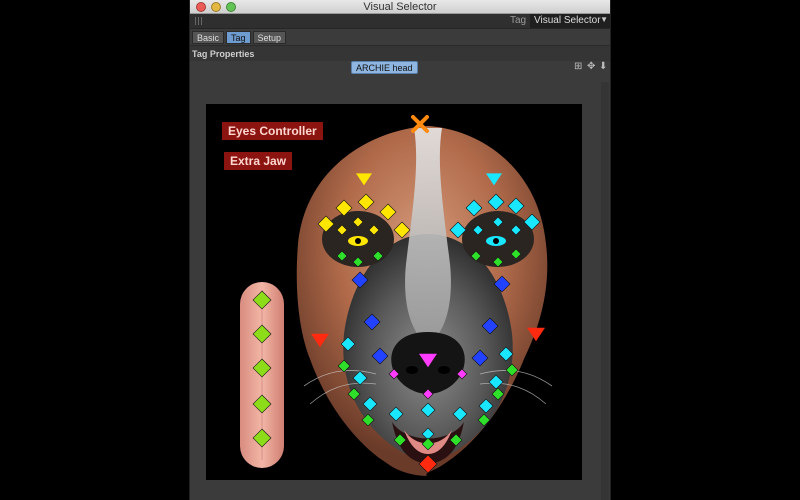 This screenshot has width=800, height=500. What do you see at coordinates (400, 53) in the screenshot?
I see `panel-title: Tag Properties` at bounding box center [400, 53].